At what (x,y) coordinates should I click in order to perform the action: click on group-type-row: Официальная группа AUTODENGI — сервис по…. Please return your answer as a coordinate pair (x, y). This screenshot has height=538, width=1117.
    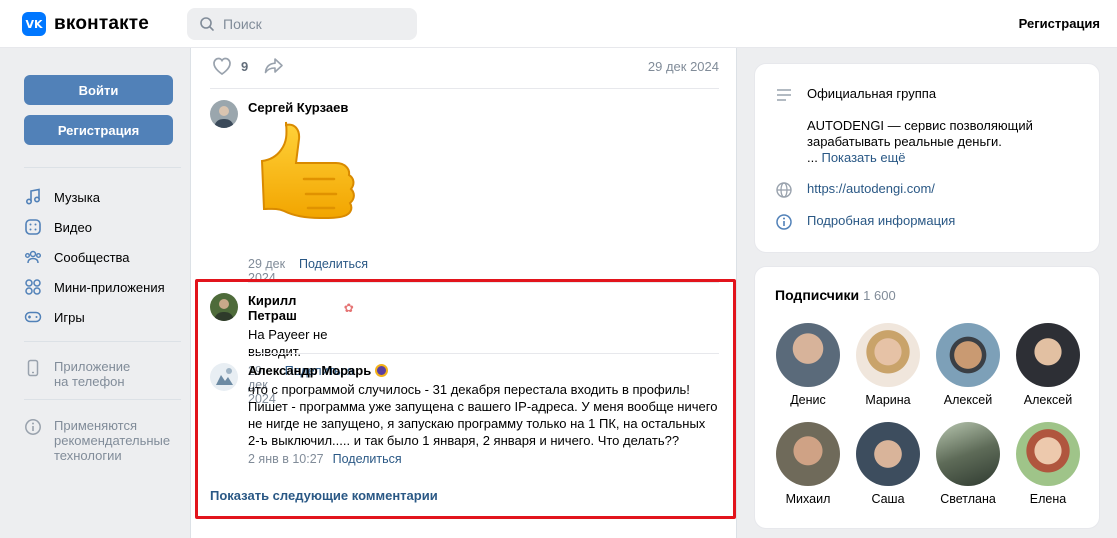
    Looking at the image, I should click on (904, 126).